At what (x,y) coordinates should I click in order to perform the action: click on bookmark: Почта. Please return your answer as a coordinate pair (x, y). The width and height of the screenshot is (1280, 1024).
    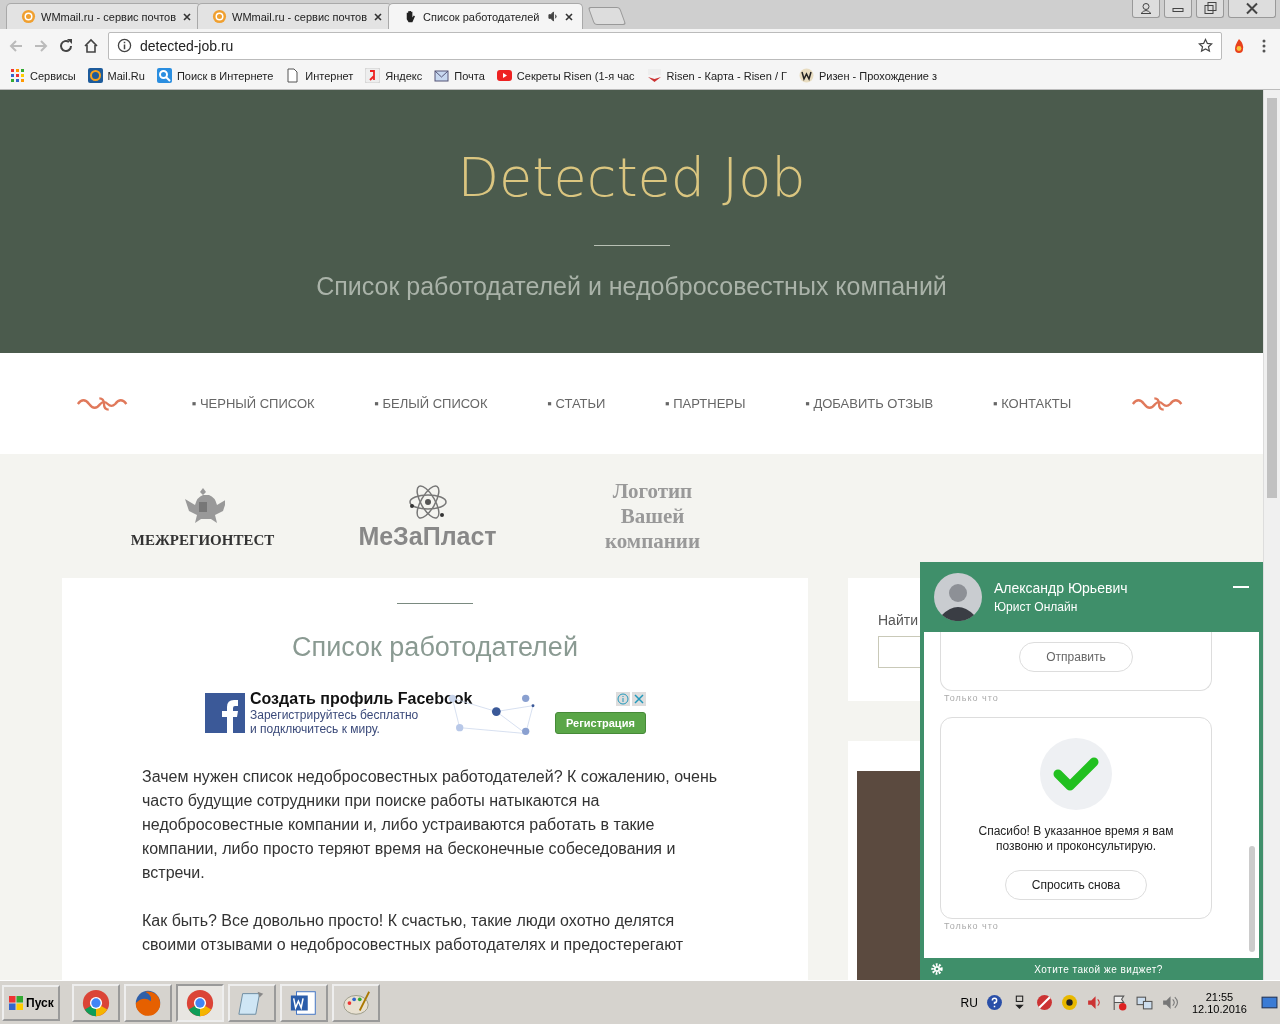
    Looking at the image, I should click on (459, 75).